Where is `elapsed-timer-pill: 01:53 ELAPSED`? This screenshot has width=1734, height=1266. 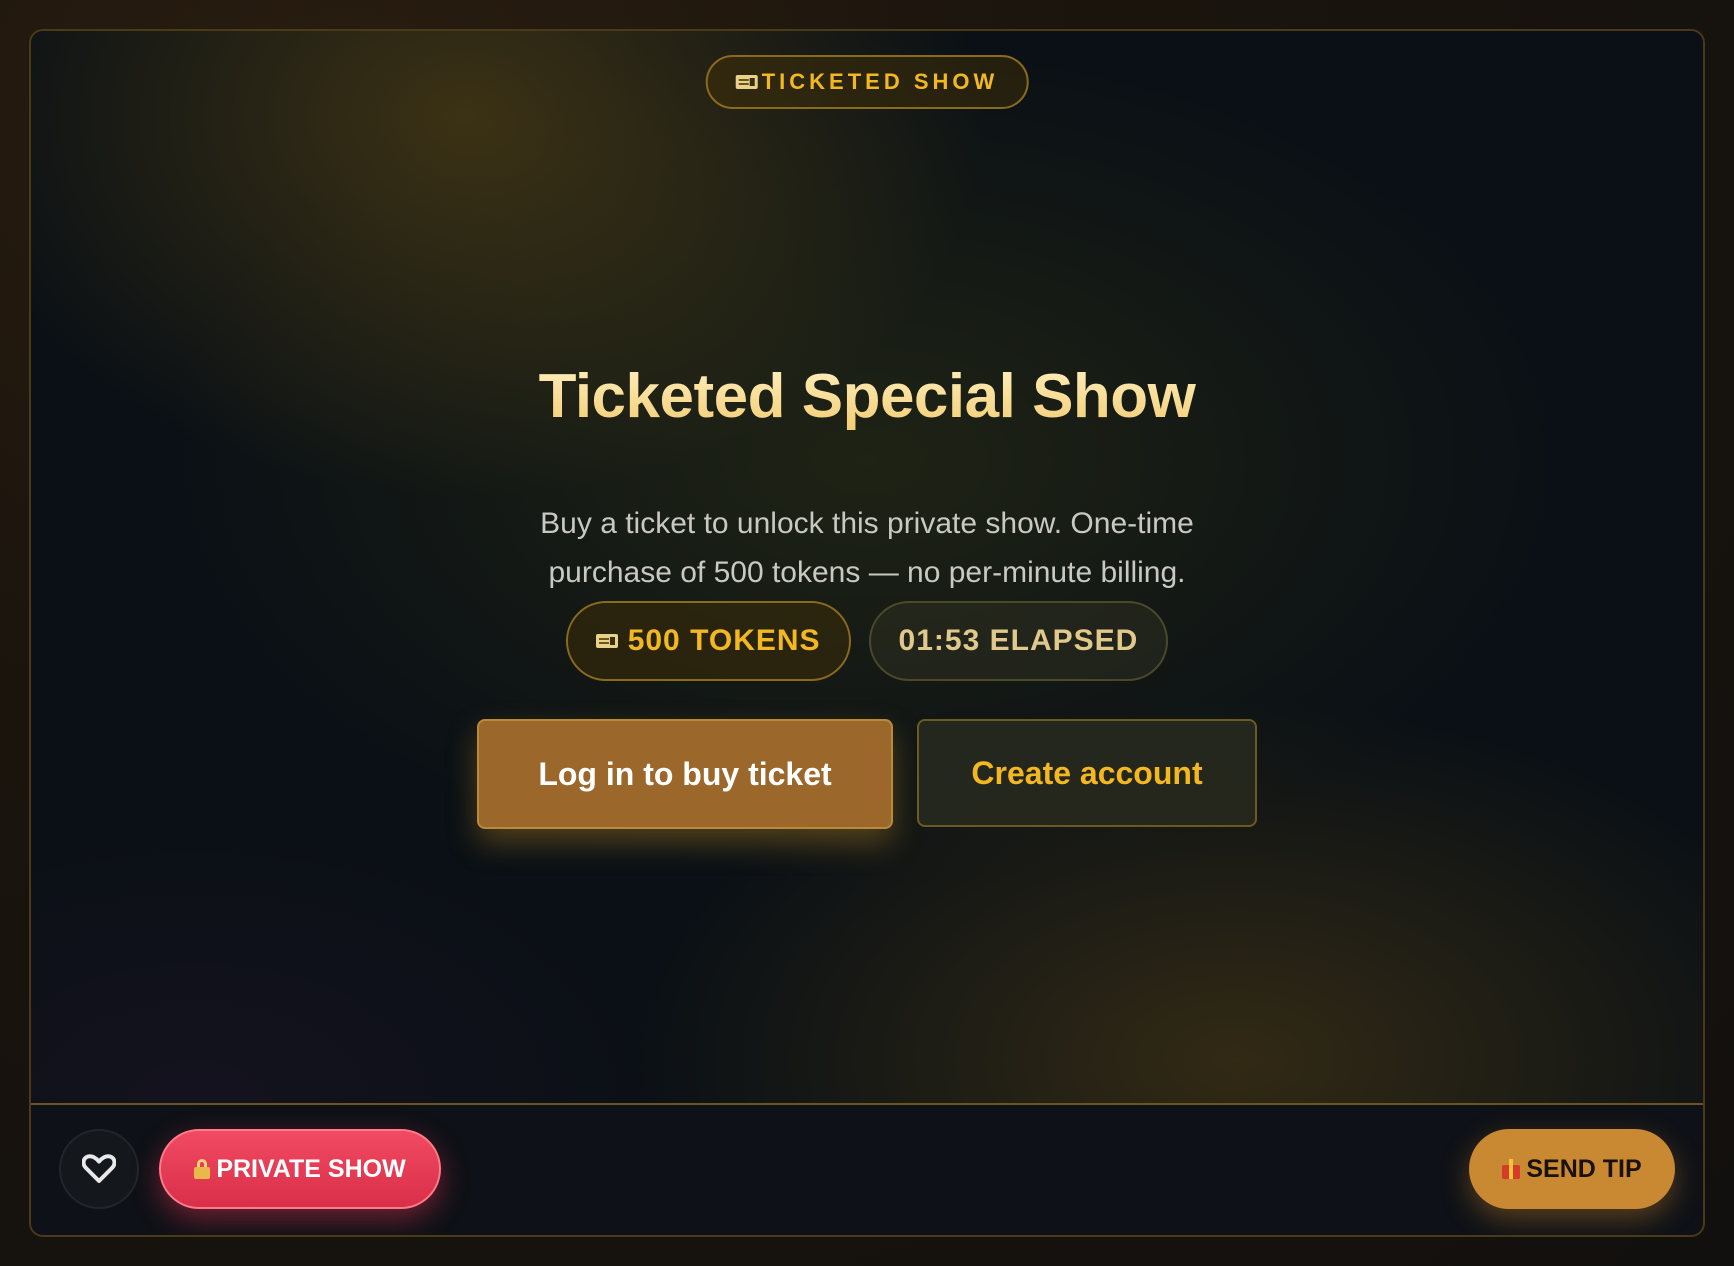
elapsed-timer-pill: 01:53 ELAPSED is located at coordinates (1018, 641).